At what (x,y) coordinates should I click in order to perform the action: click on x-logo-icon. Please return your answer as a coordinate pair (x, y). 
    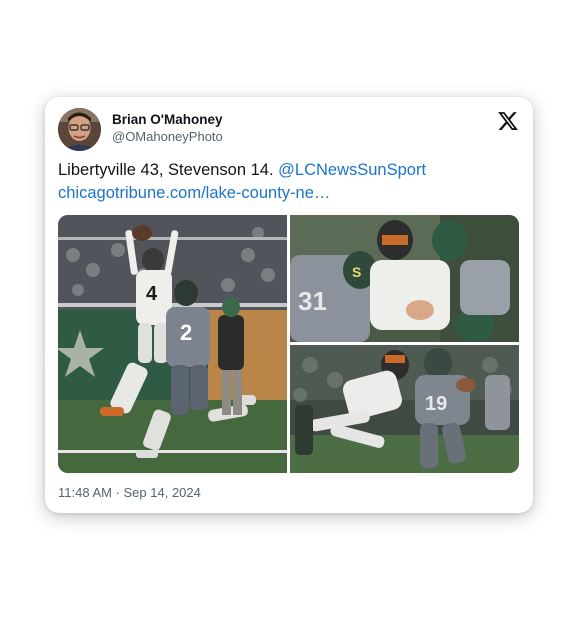
    Looking at the image, I should click on (508, 121).